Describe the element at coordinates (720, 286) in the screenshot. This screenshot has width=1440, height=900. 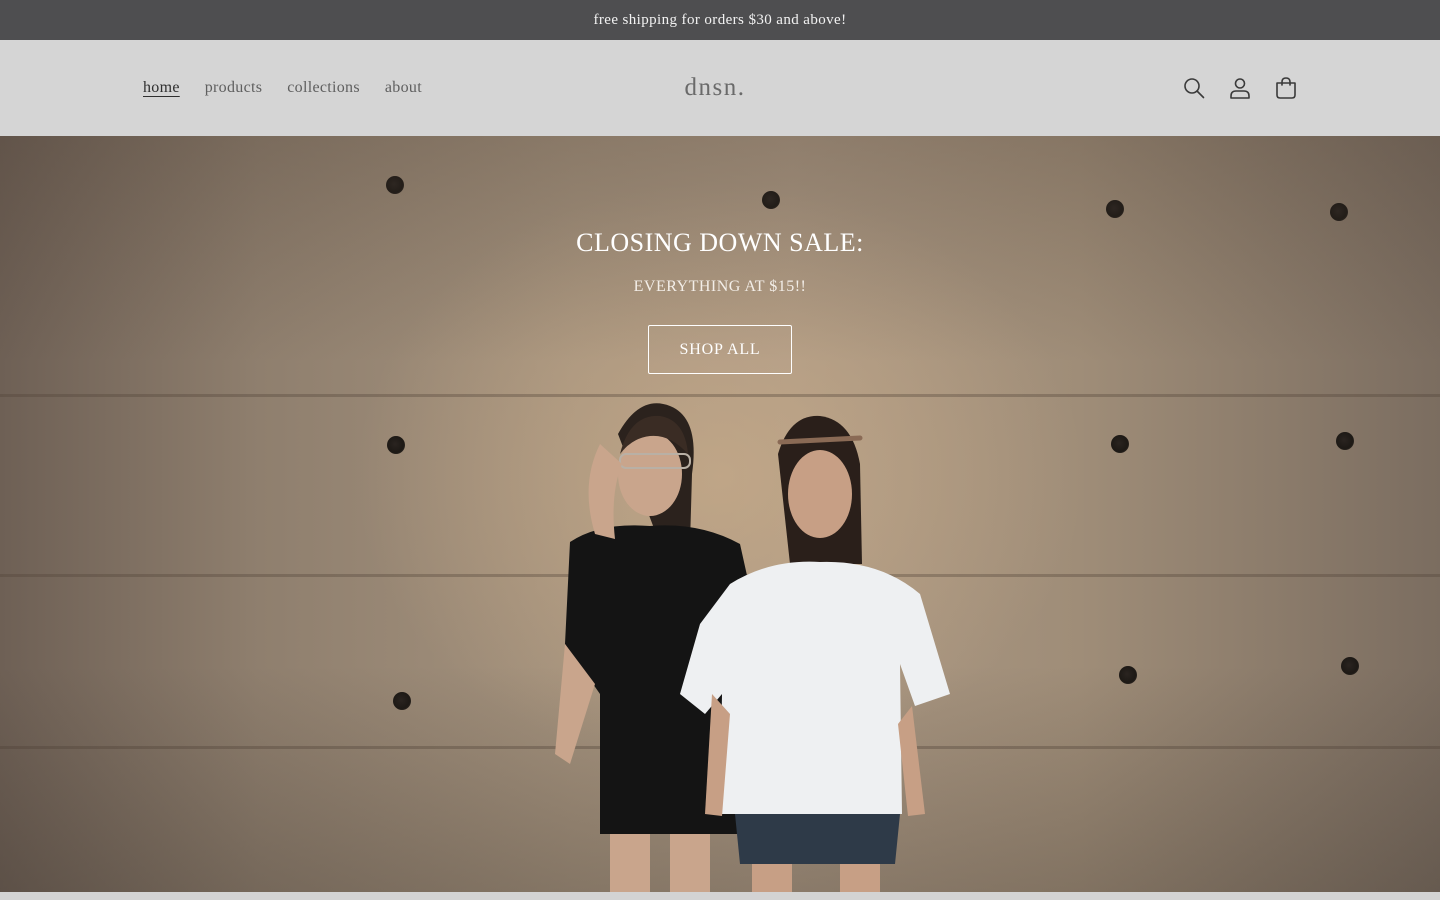
I see `hero-subtitle: EVERYTHING AT $15!!` at that location.